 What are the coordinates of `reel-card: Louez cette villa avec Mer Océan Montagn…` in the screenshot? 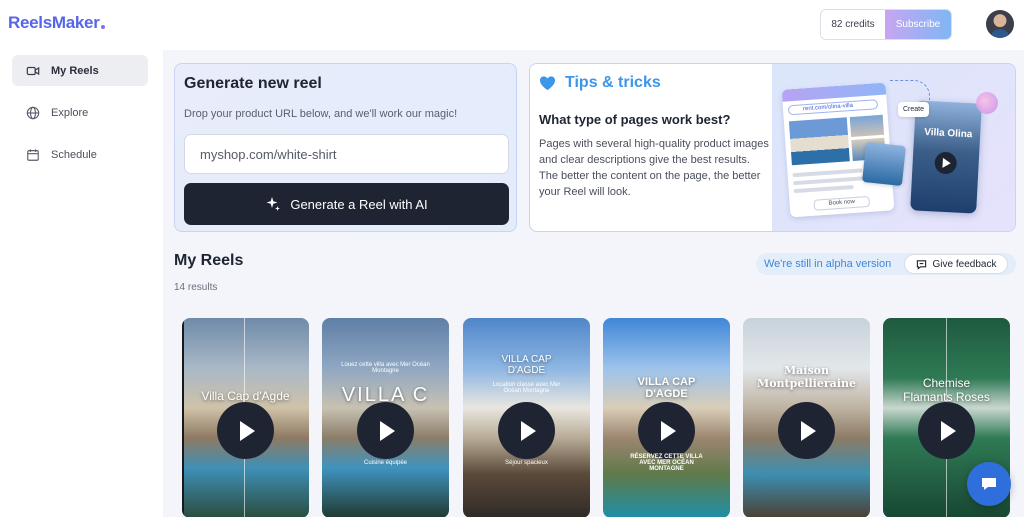 It's located at (385, 417).